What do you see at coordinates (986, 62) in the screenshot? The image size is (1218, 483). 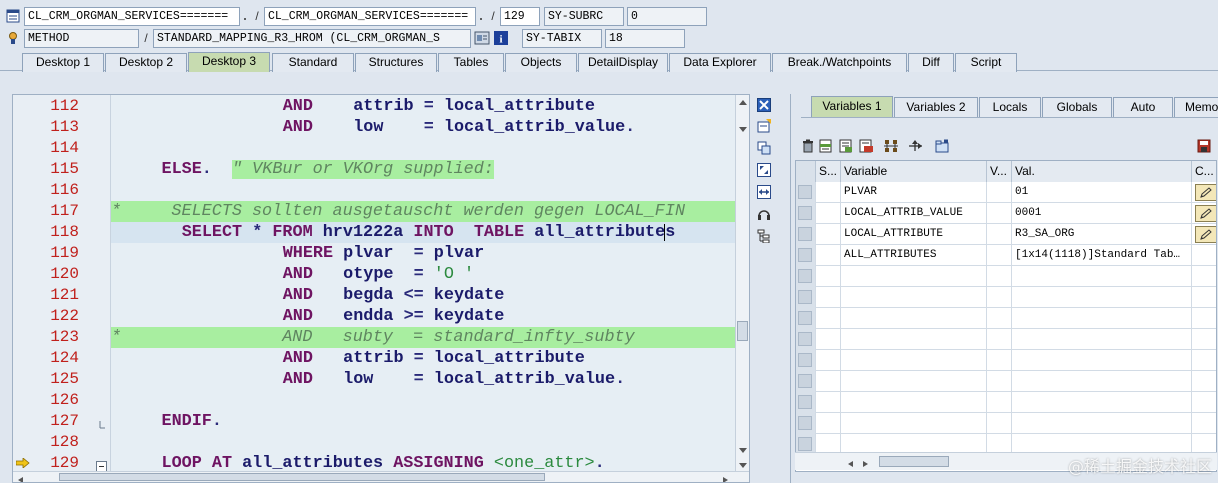 I see `tab-script: Script` at bounding box center [986, 62].